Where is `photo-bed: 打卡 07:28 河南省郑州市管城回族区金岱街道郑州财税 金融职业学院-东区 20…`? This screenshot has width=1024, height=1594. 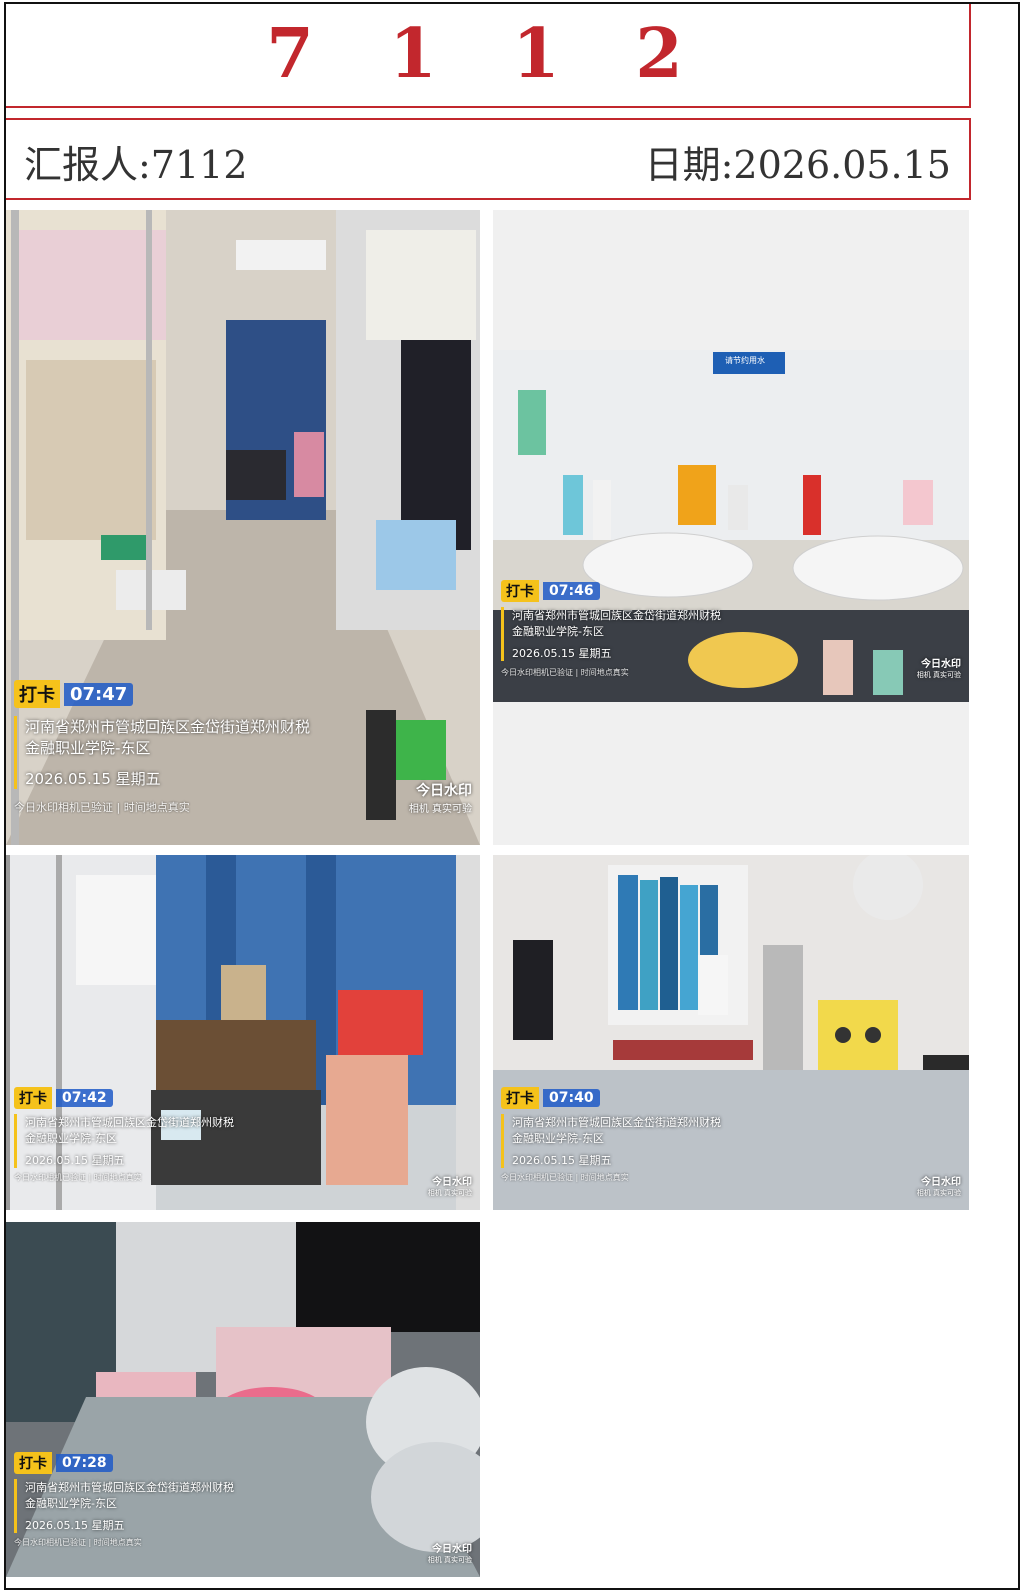 photo-bed: 打卡 07:28 河南省郑州市管城回族区金岱街道郑州财税 金融职业学院-东区 20… is located at coordinates (243, 1399).